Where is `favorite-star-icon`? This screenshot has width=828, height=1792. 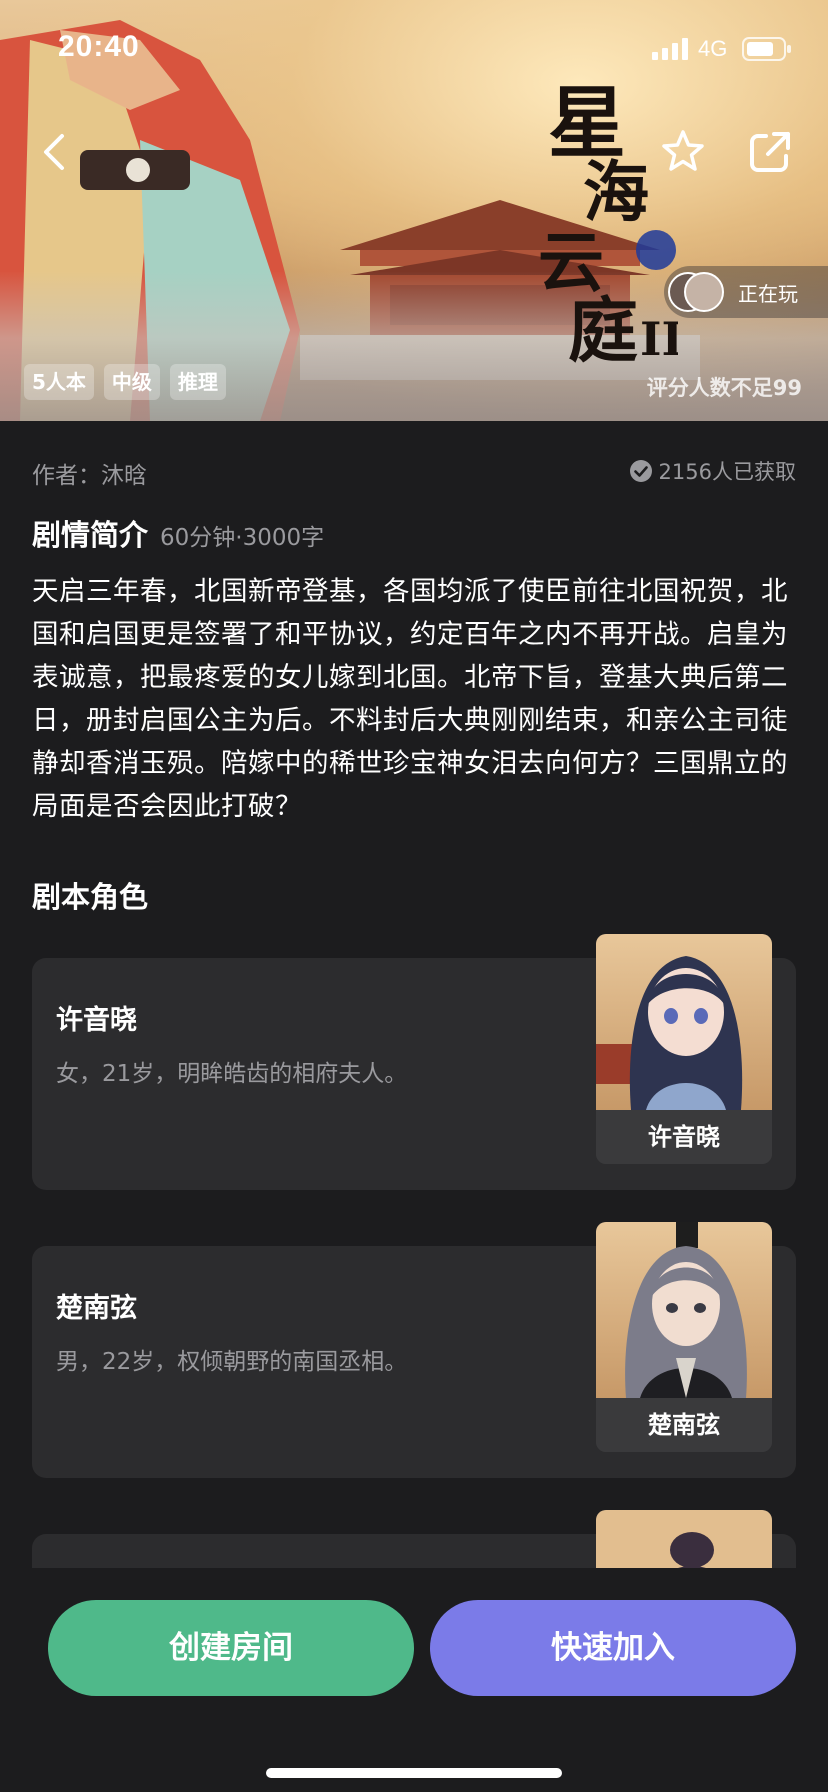
favorite-star-icon is located at coordinates (683, 151).